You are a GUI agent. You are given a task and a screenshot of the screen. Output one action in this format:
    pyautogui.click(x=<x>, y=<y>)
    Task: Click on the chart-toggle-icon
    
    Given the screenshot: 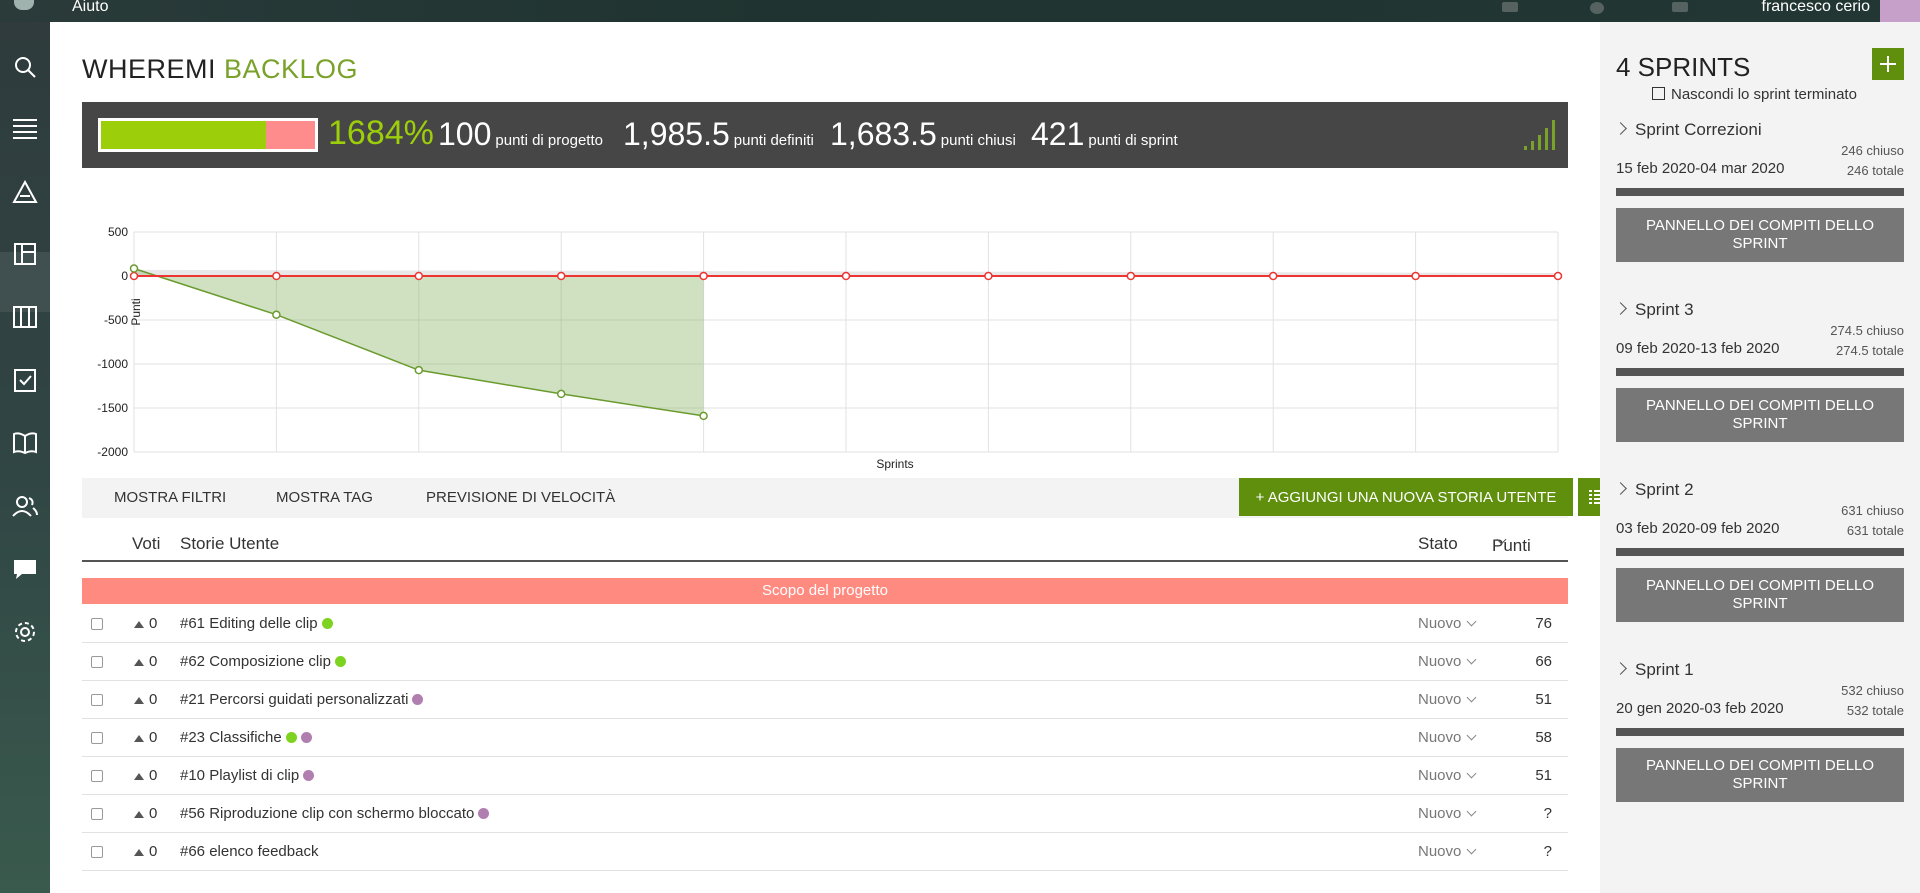 What is the action you would take?
    pyautogui.click(x=1539, y=135)
    